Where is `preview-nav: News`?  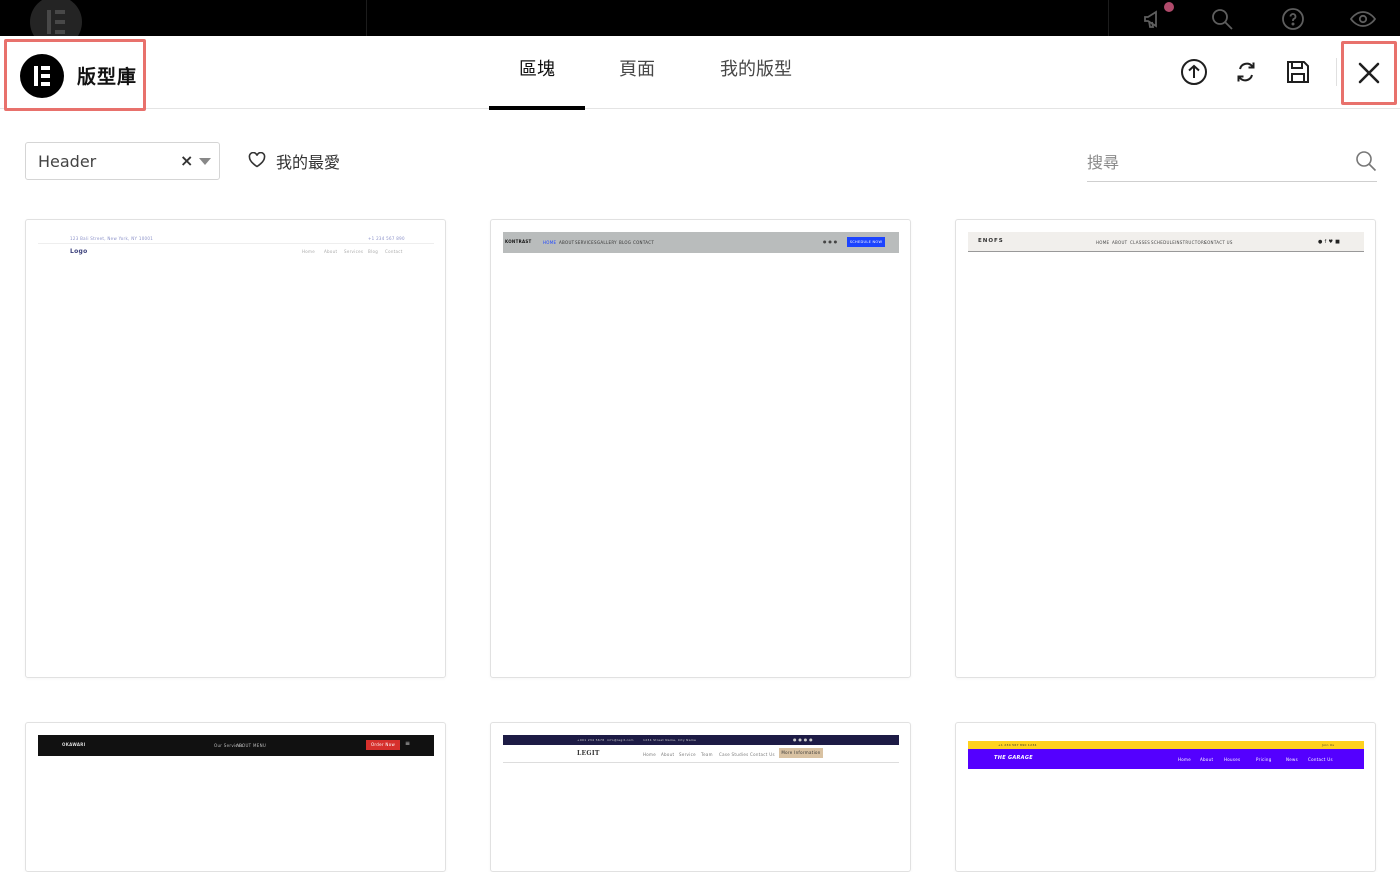
preview-nav: News is located at coordinates (1292, 759).